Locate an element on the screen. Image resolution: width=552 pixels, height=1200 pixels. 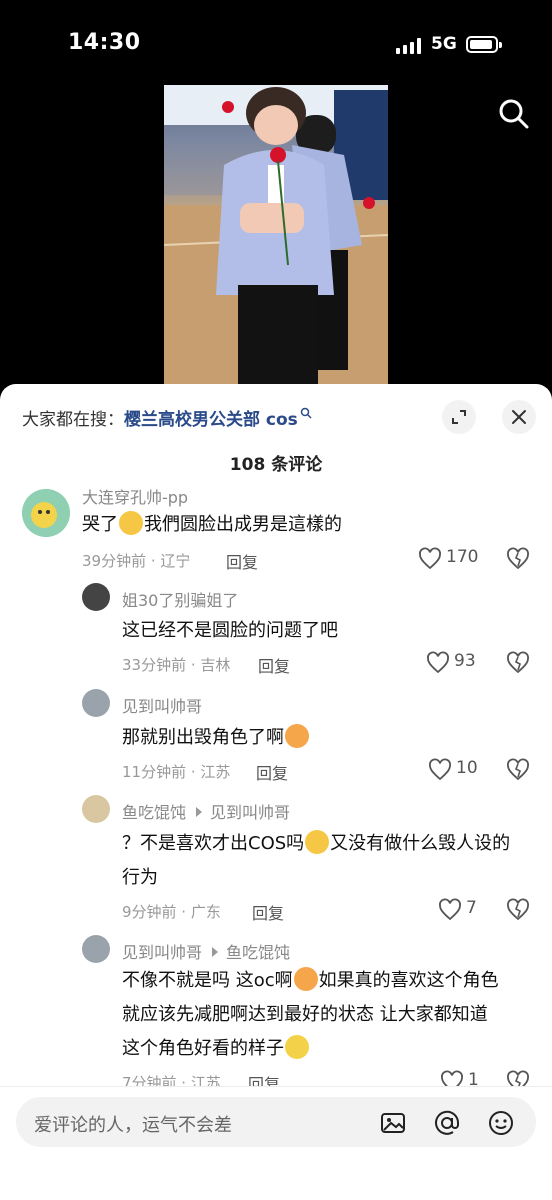
search-suggestion: 大家都在搜：樱兰高校男公关部 cos is located at coordinates (167, 417).